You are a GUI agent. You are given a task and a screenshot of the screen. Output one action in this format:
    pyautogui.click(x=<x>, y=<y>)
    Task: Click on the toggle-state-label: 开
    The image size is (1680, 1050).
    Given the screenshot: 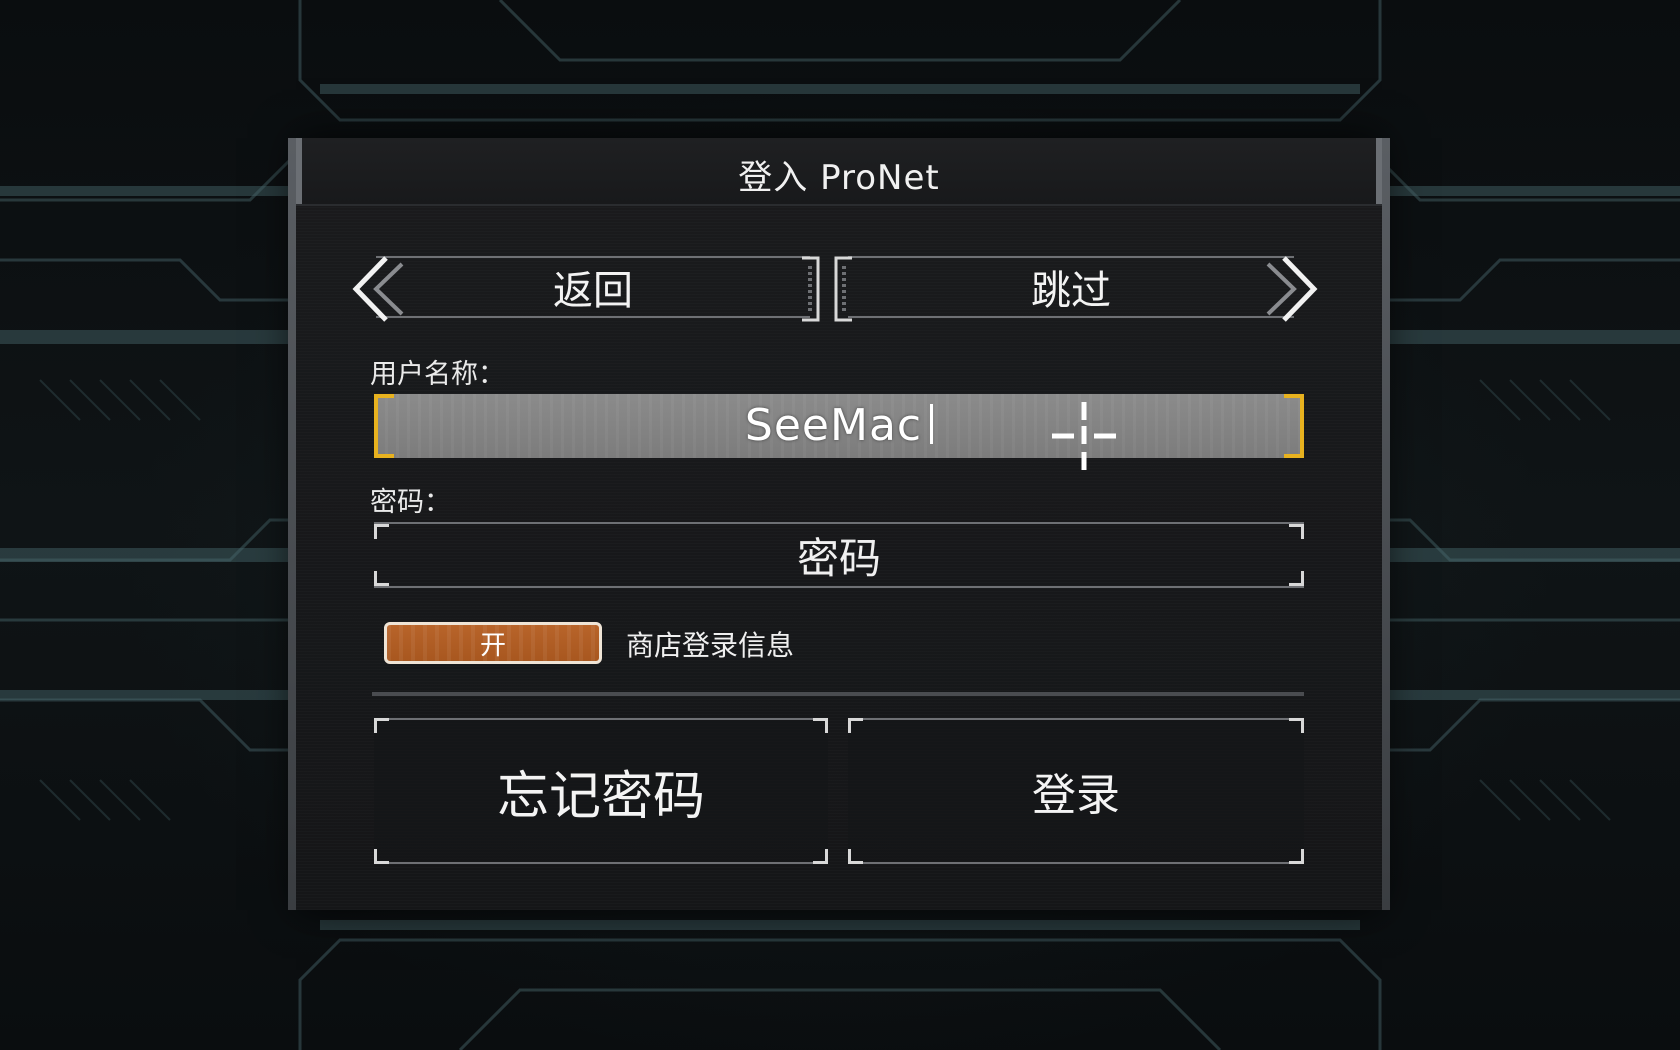 What is the action you would take?
    pyautogui.click(x=492, y=645)
    